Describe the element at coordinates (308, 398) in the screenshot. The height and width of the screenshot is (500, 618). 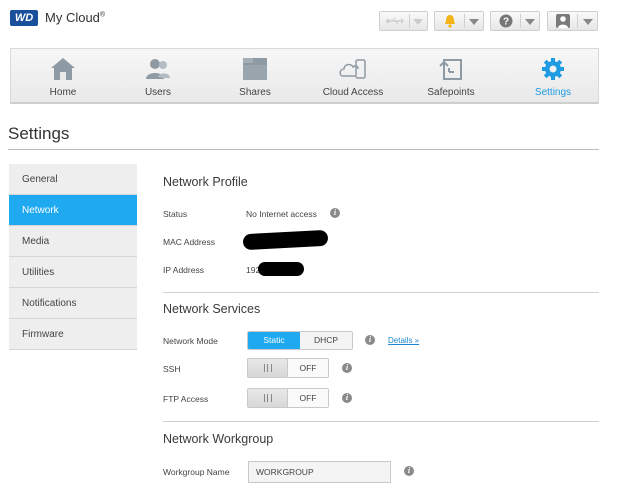
I see `ftp-access-state: OFF` at that location.